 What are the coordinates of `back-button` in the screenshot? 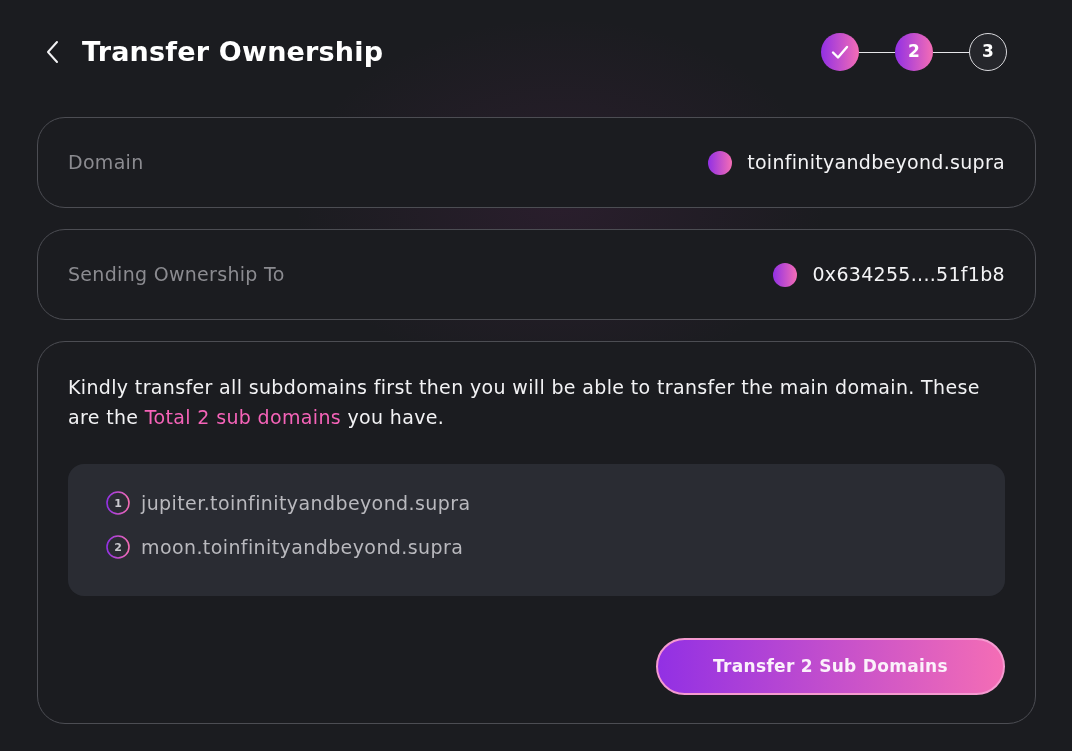 It's located at (53, 52).